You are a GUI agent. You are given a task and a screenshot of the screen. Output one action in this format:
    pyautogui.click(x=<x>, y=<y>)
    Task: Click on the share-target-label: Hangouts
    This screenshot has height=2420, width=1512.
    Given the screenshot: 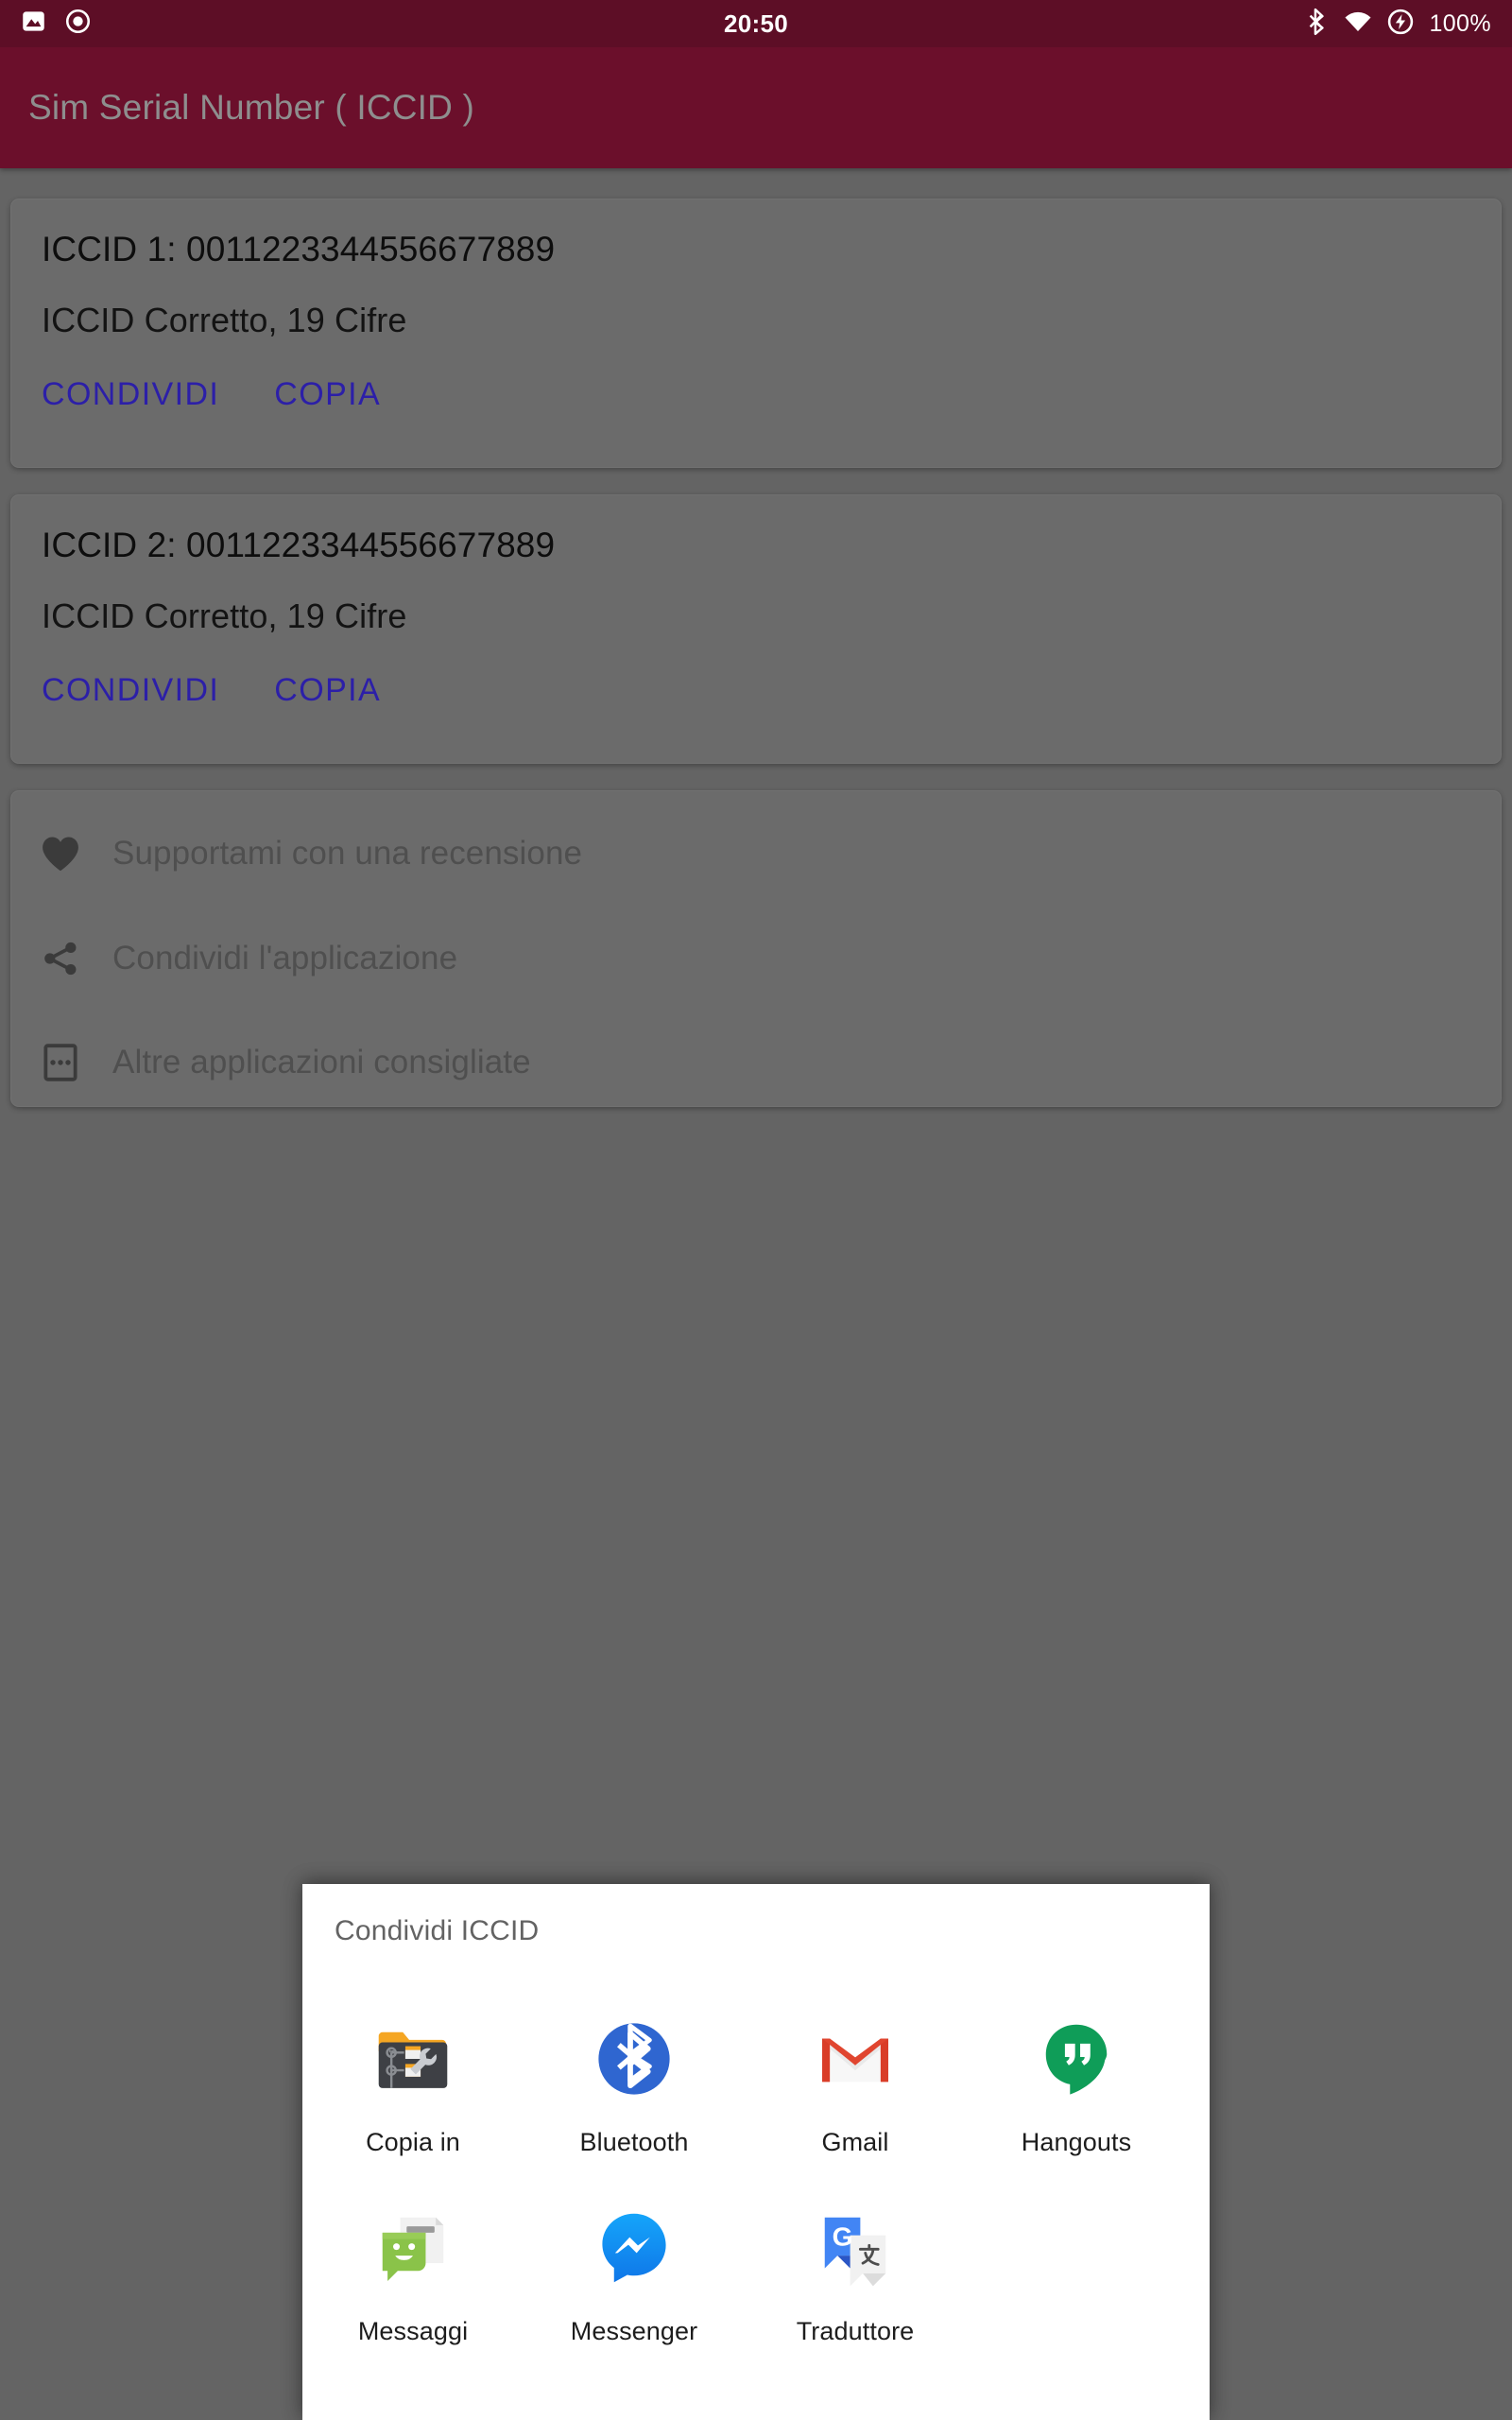 What is the action you would take?
    pyautogui.click(x=1076, y=2142)
    